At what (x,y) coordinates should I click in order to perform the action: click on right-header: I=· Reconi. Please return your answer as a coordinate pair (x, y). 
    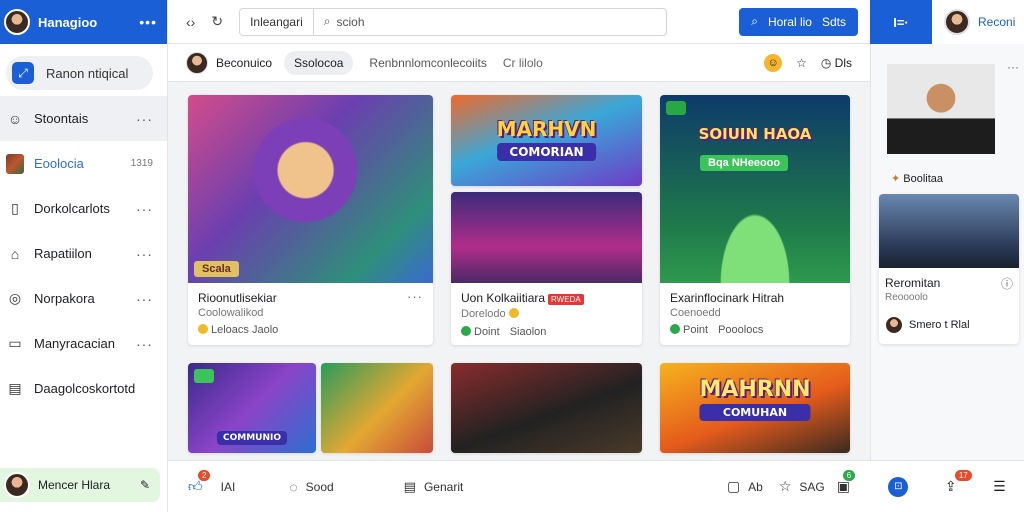
    Looking at the image, I should click on (947, 22).